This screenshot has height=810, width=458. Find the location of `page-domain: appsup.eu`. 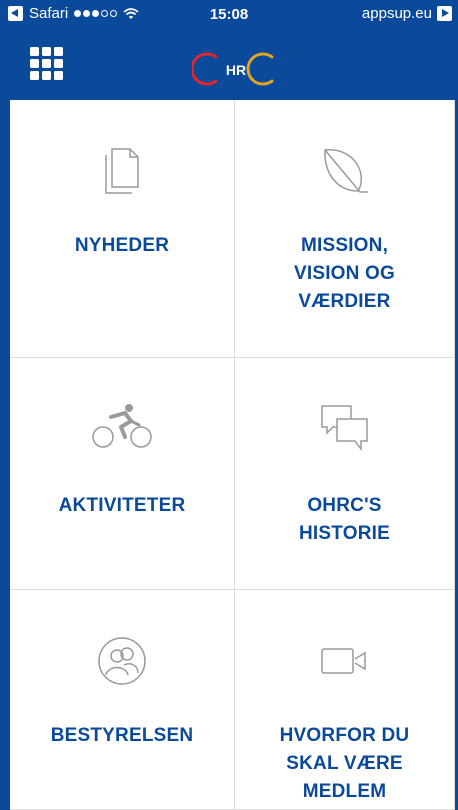

page-domain: appsup.eu is located at coordinates (407, 13).